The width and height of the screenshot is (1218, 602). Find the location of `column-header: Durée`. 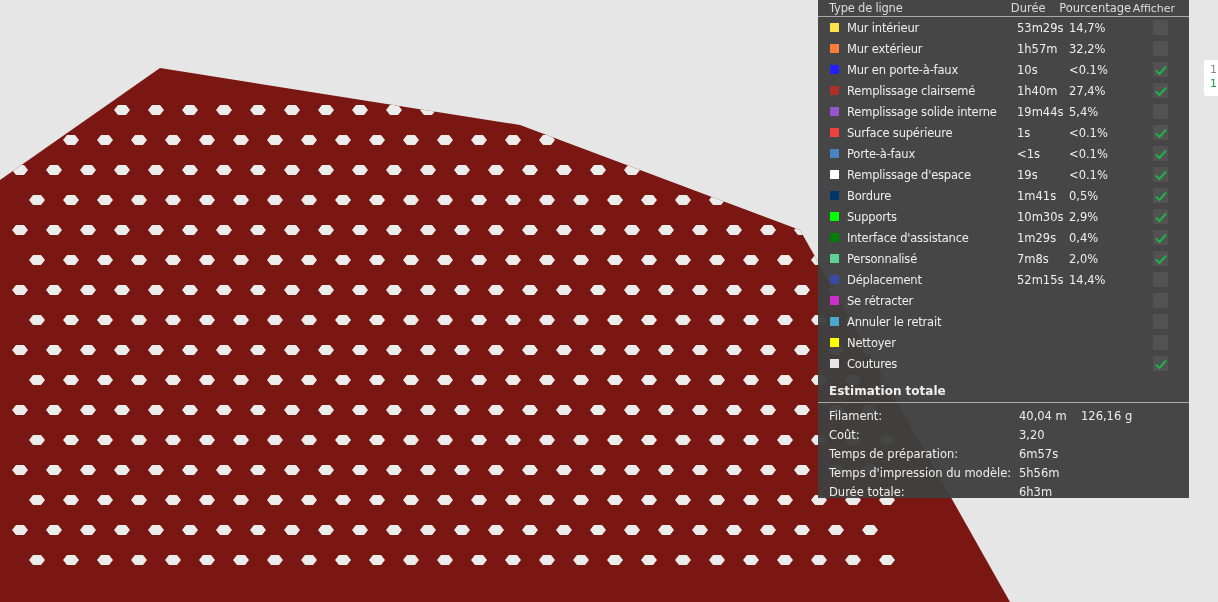

column-header: Durée is located at coordinates (1028, 8).